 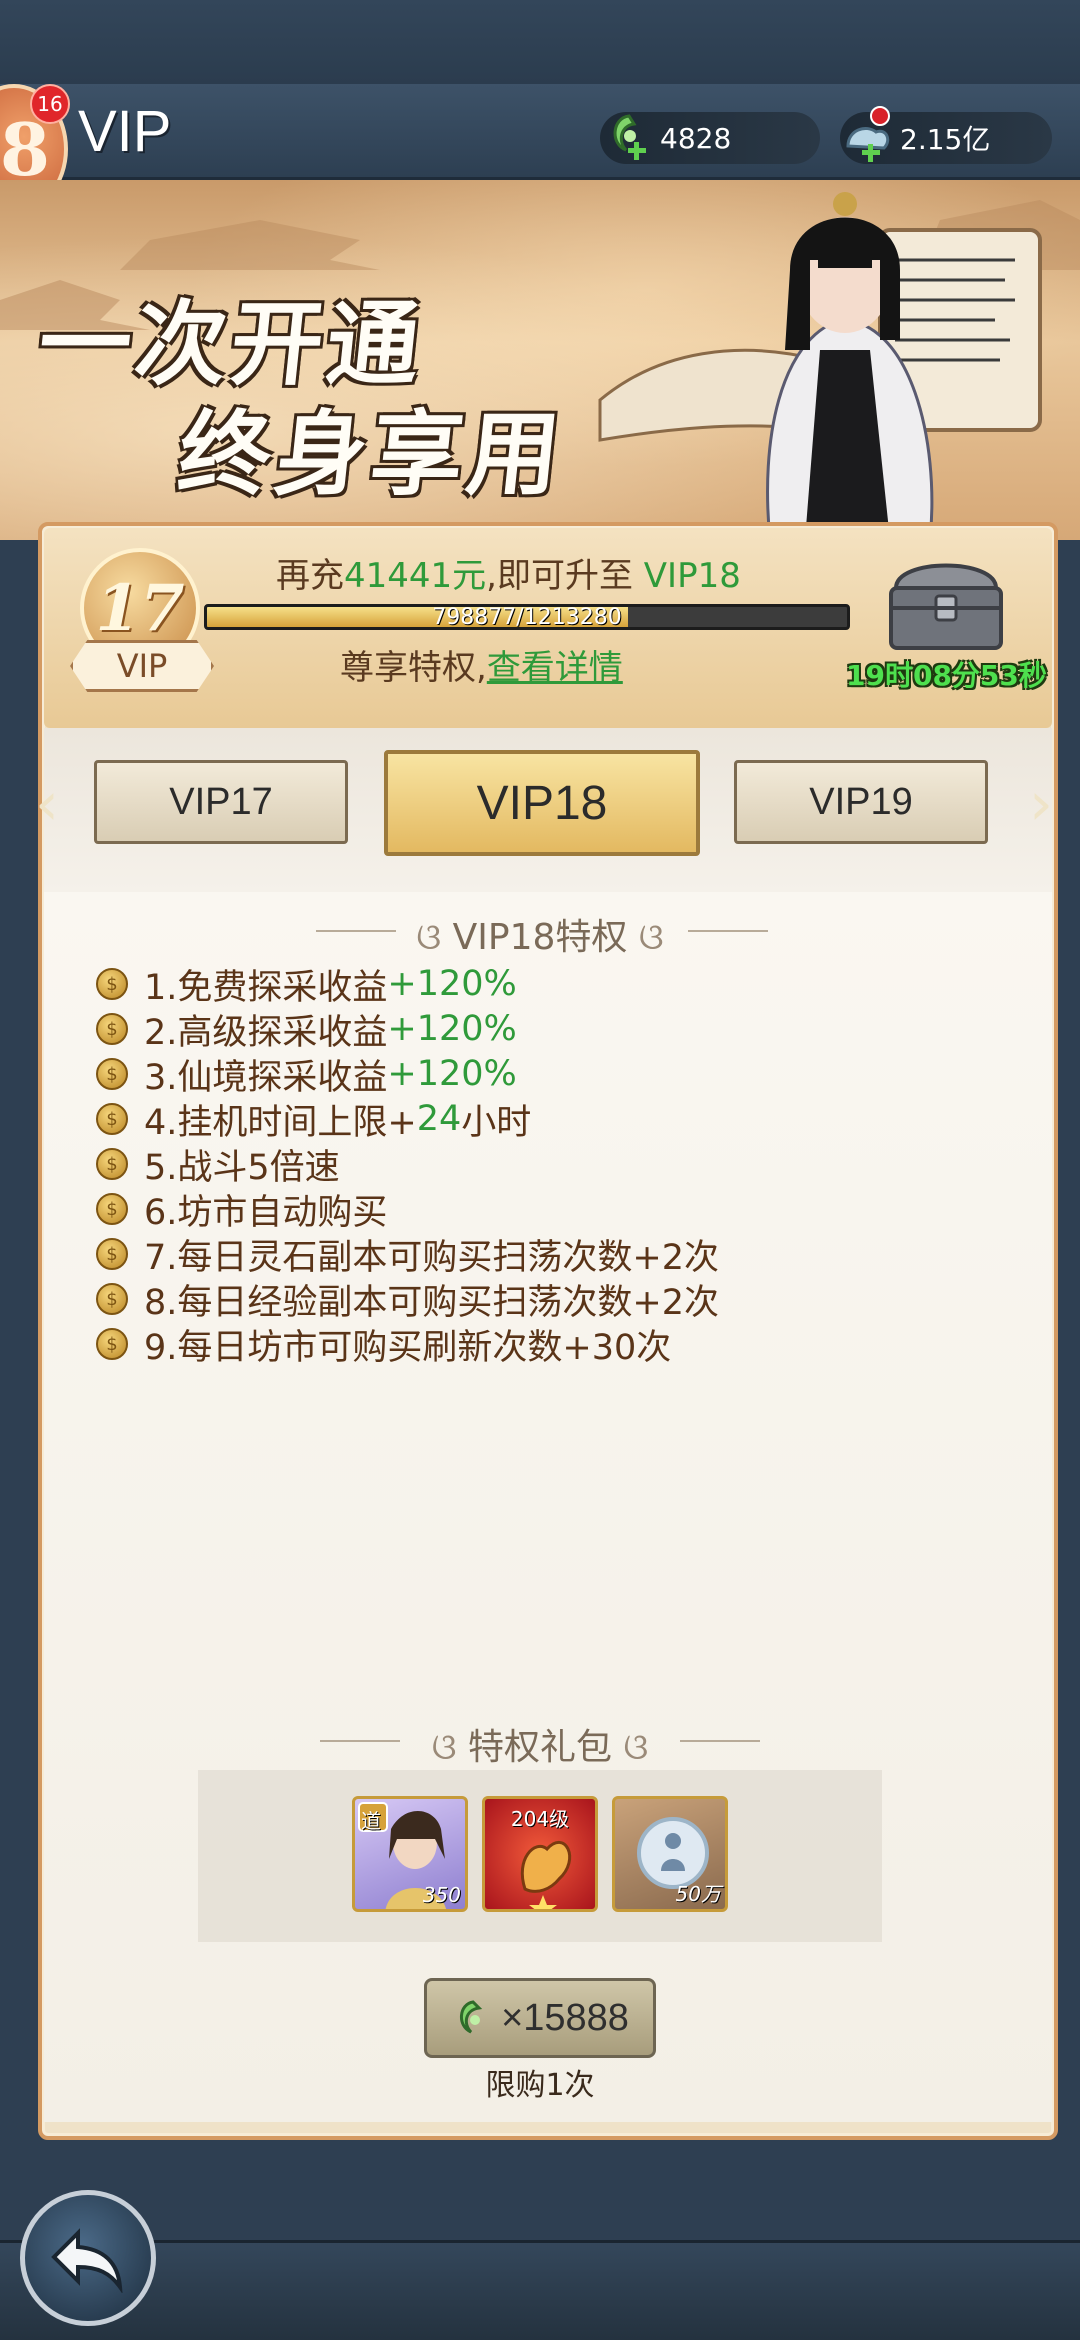 I want to click on back-button, so click(x=88, y=2258).